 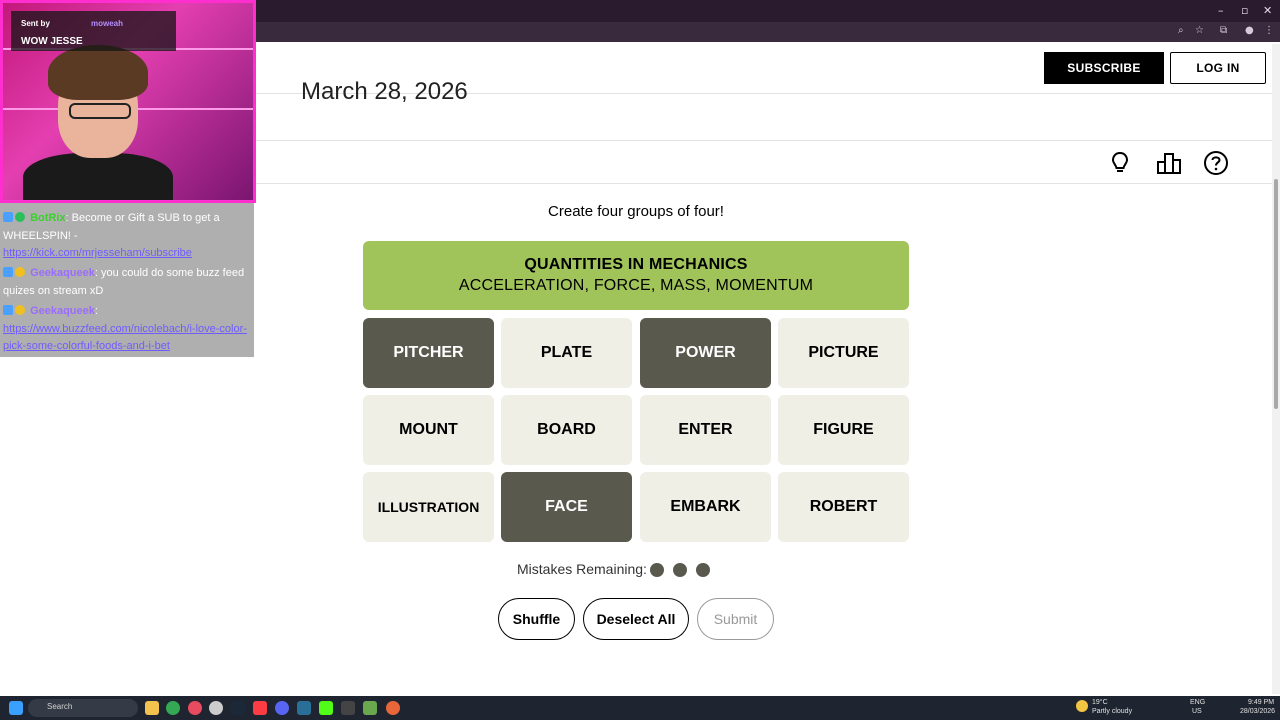 I want to click on word-tile: ILLUSTRATION, so click(x=428, y=507).